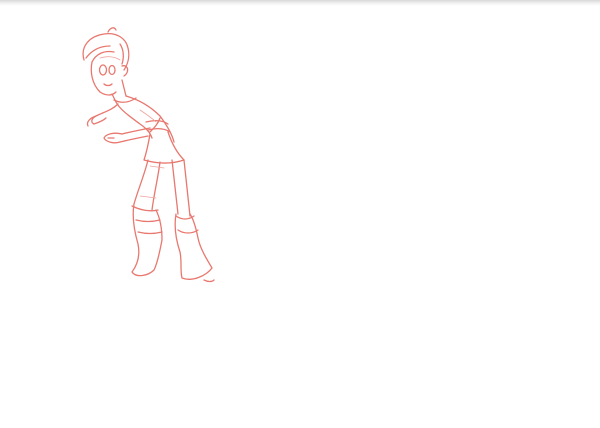  Describe the element at coordinates (135, 135) in the screenshot. I see `front-arm-lower` at that location.